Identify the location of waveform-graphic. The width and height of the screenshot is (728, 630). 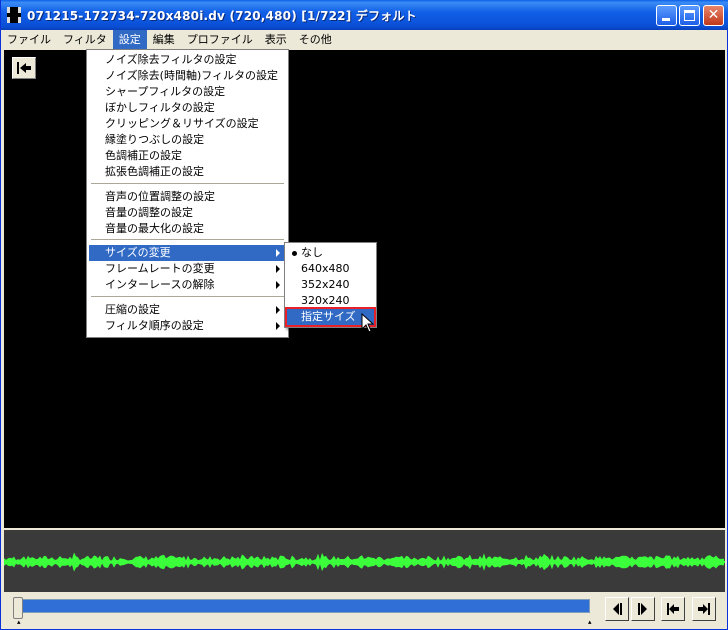
(364, 562).